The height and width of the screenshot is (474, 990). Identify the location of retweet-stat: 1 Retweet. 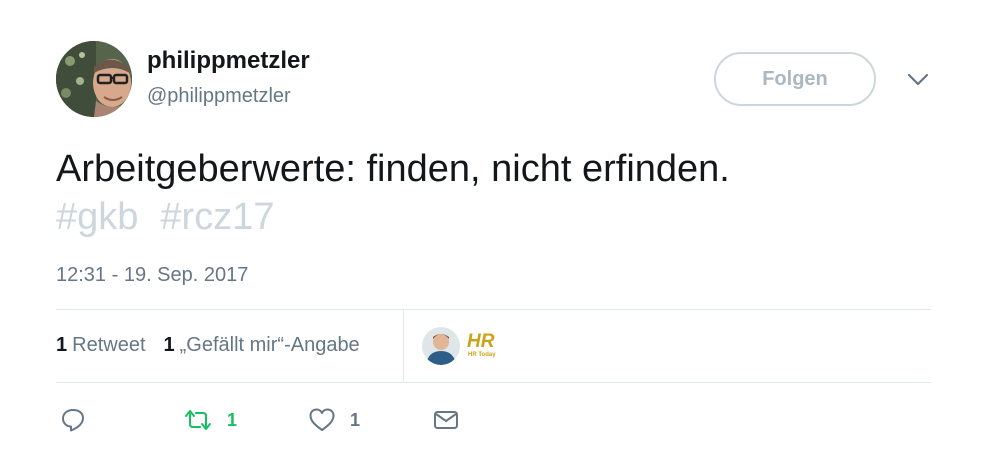
(101, 345).